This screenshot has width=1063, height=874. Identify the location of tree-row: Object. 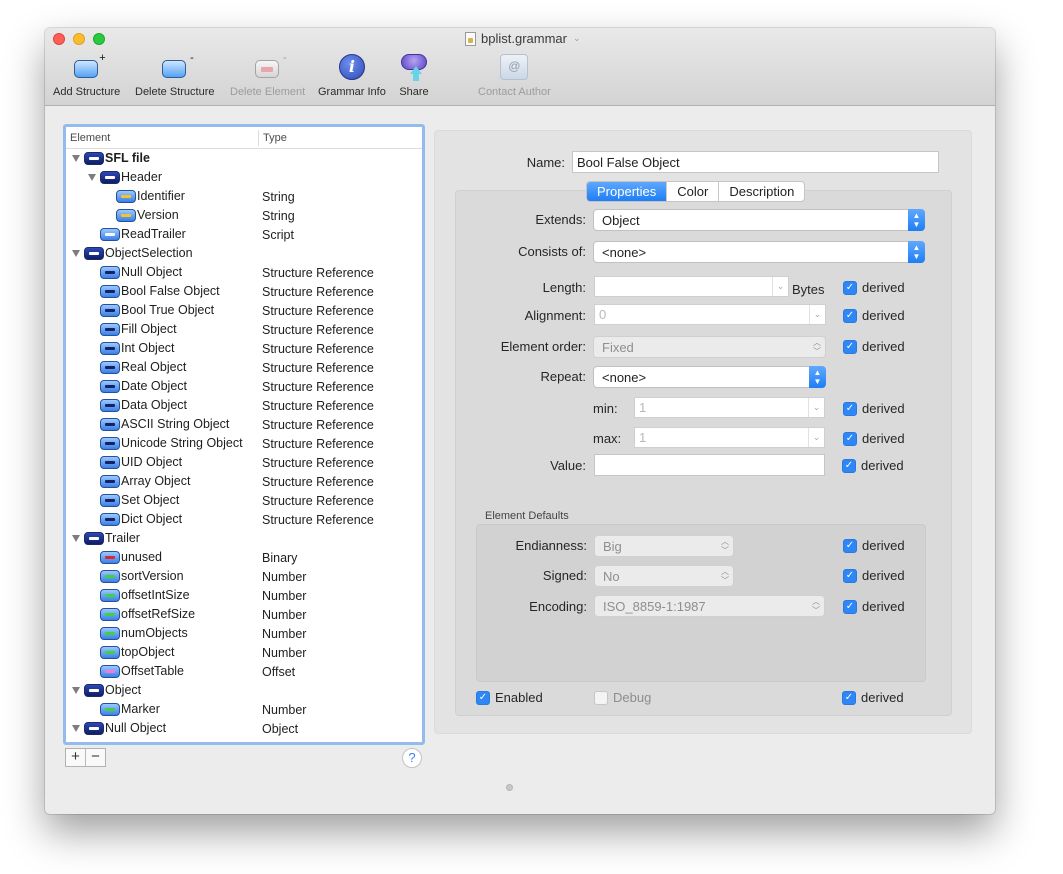
(244, 690).